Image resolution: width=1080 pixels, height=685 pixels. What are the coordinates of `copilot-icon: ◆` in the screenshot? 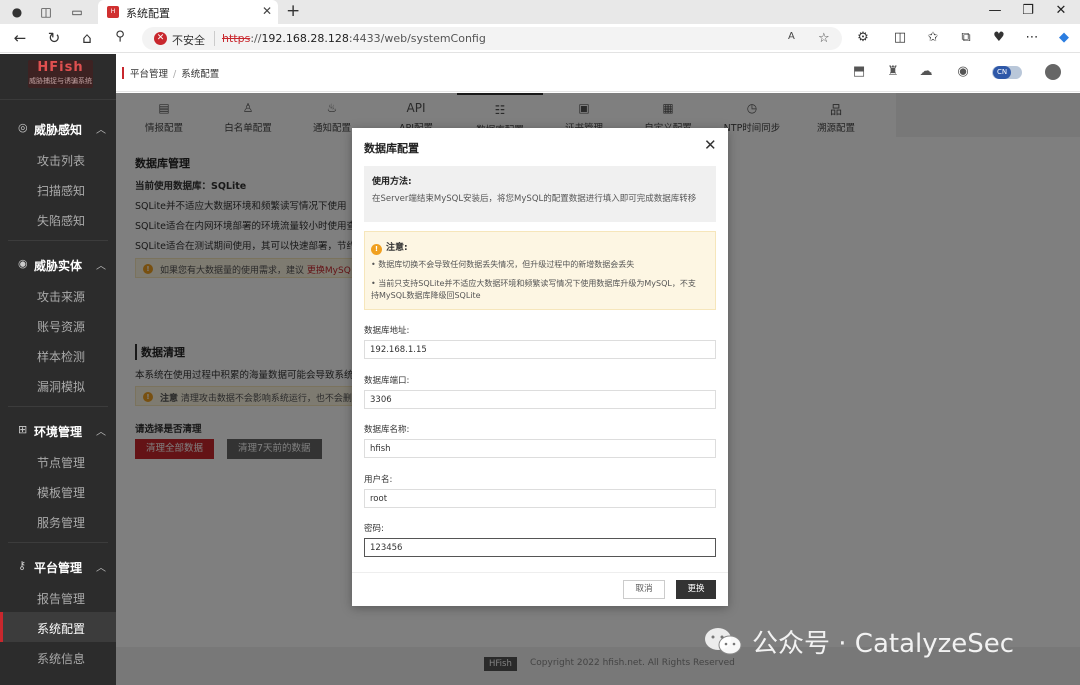 It's located at (1064, 37).